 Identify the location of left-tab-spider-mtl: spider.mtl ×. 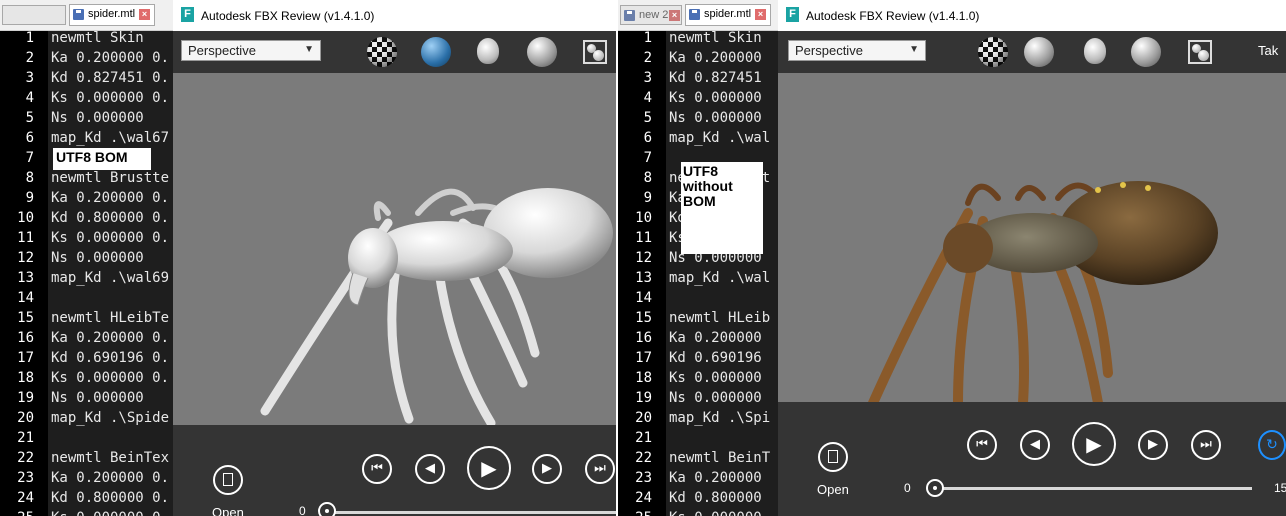
(112, 15).